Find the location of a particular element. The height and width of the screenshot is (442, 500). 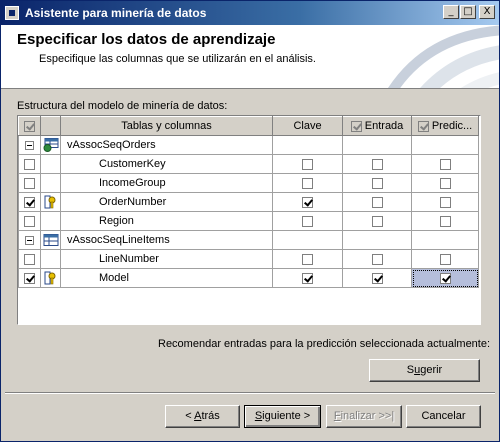

table-name: vAssocSeqOrders is located at coordinates (166, 145).